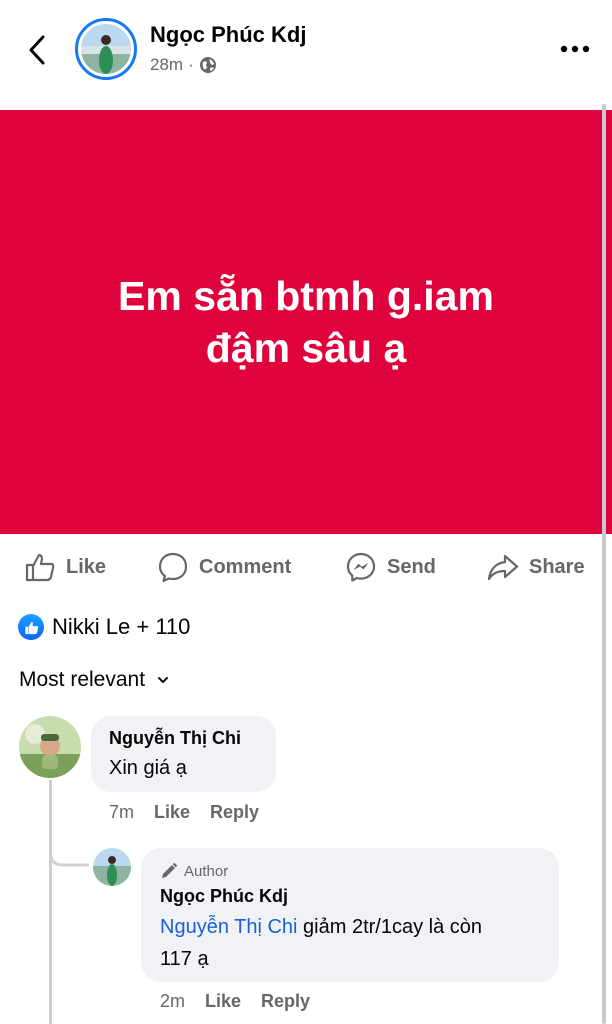 The width and height of the screenshot is (612, 1024). Describe the element at coordinates (206, 871) in the screenshot. I see `author-badge-label: Author` at that location.